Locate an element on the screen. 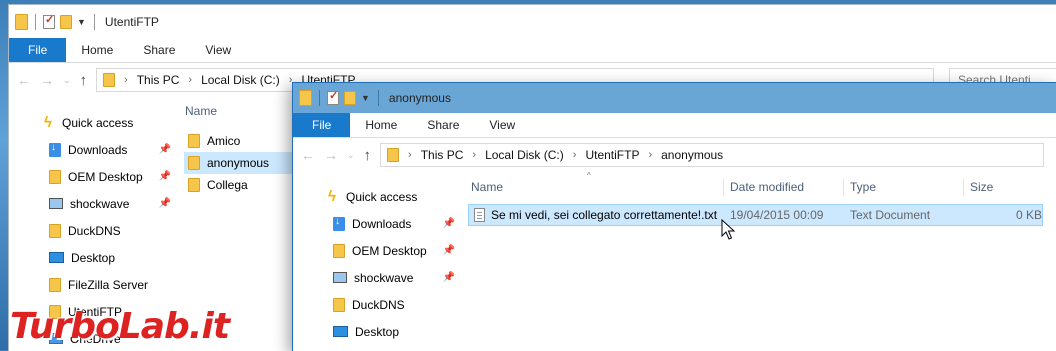  list-item-folder-anonymous: anonymous is located at coordinates (239, 163).